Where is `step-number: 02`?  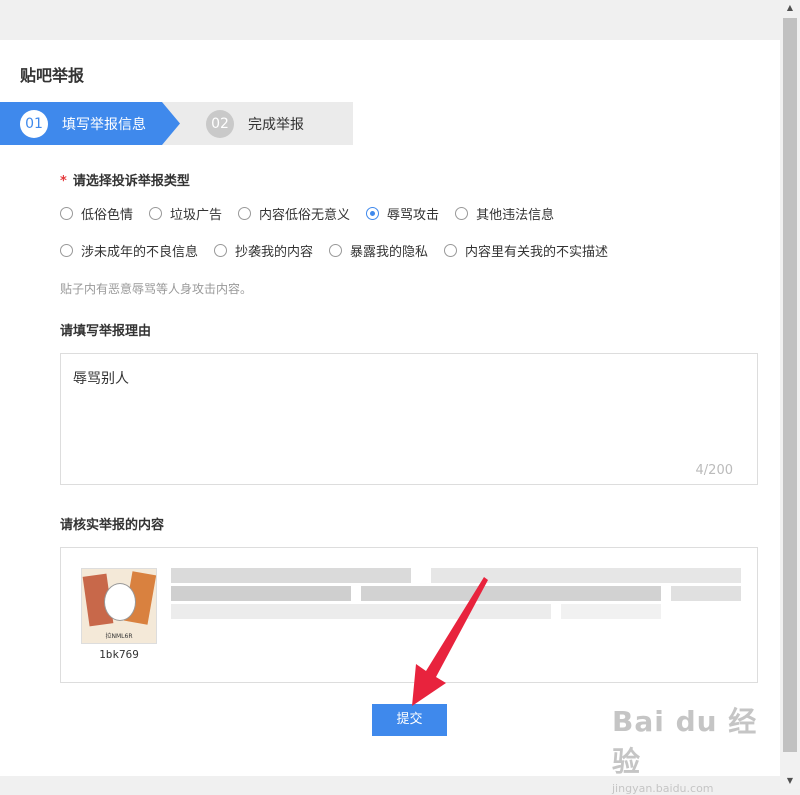
step-number: 02 is located at coordinates (220, 124).